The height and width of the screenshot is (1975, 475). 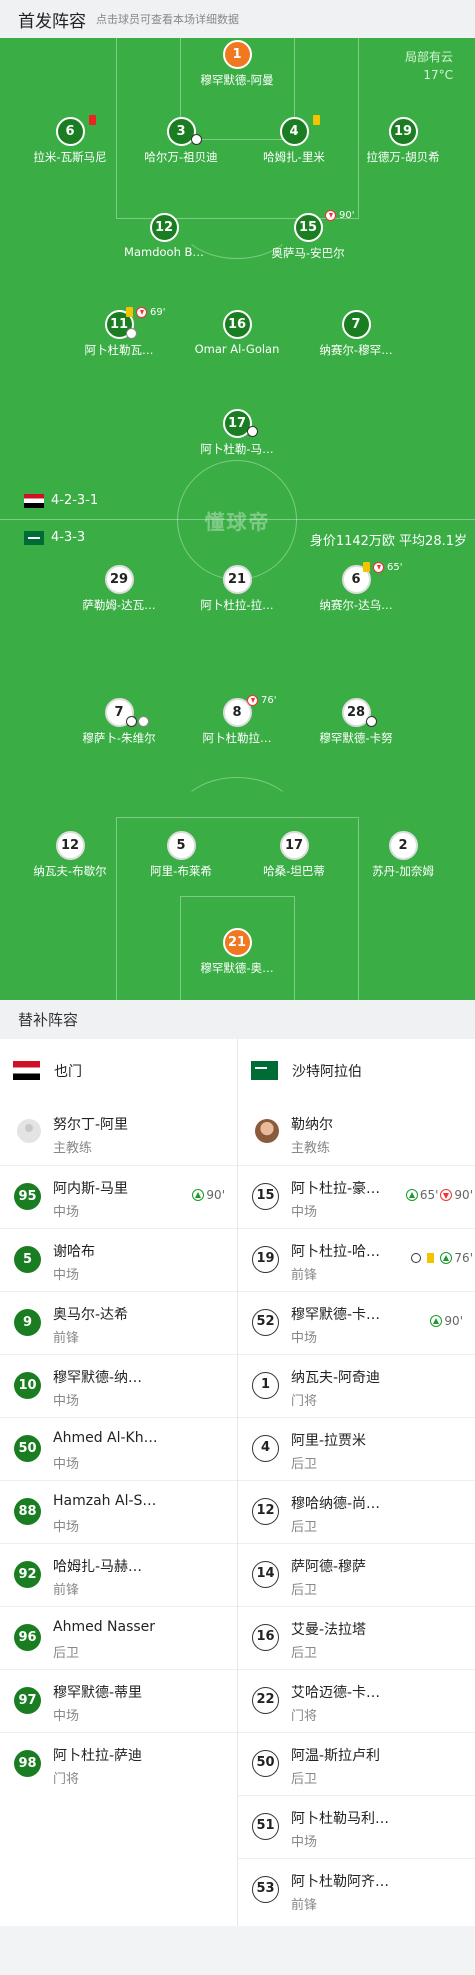 I want to click on home-player: 19 拉德万-胡贝希, so click(x=403, y=141).